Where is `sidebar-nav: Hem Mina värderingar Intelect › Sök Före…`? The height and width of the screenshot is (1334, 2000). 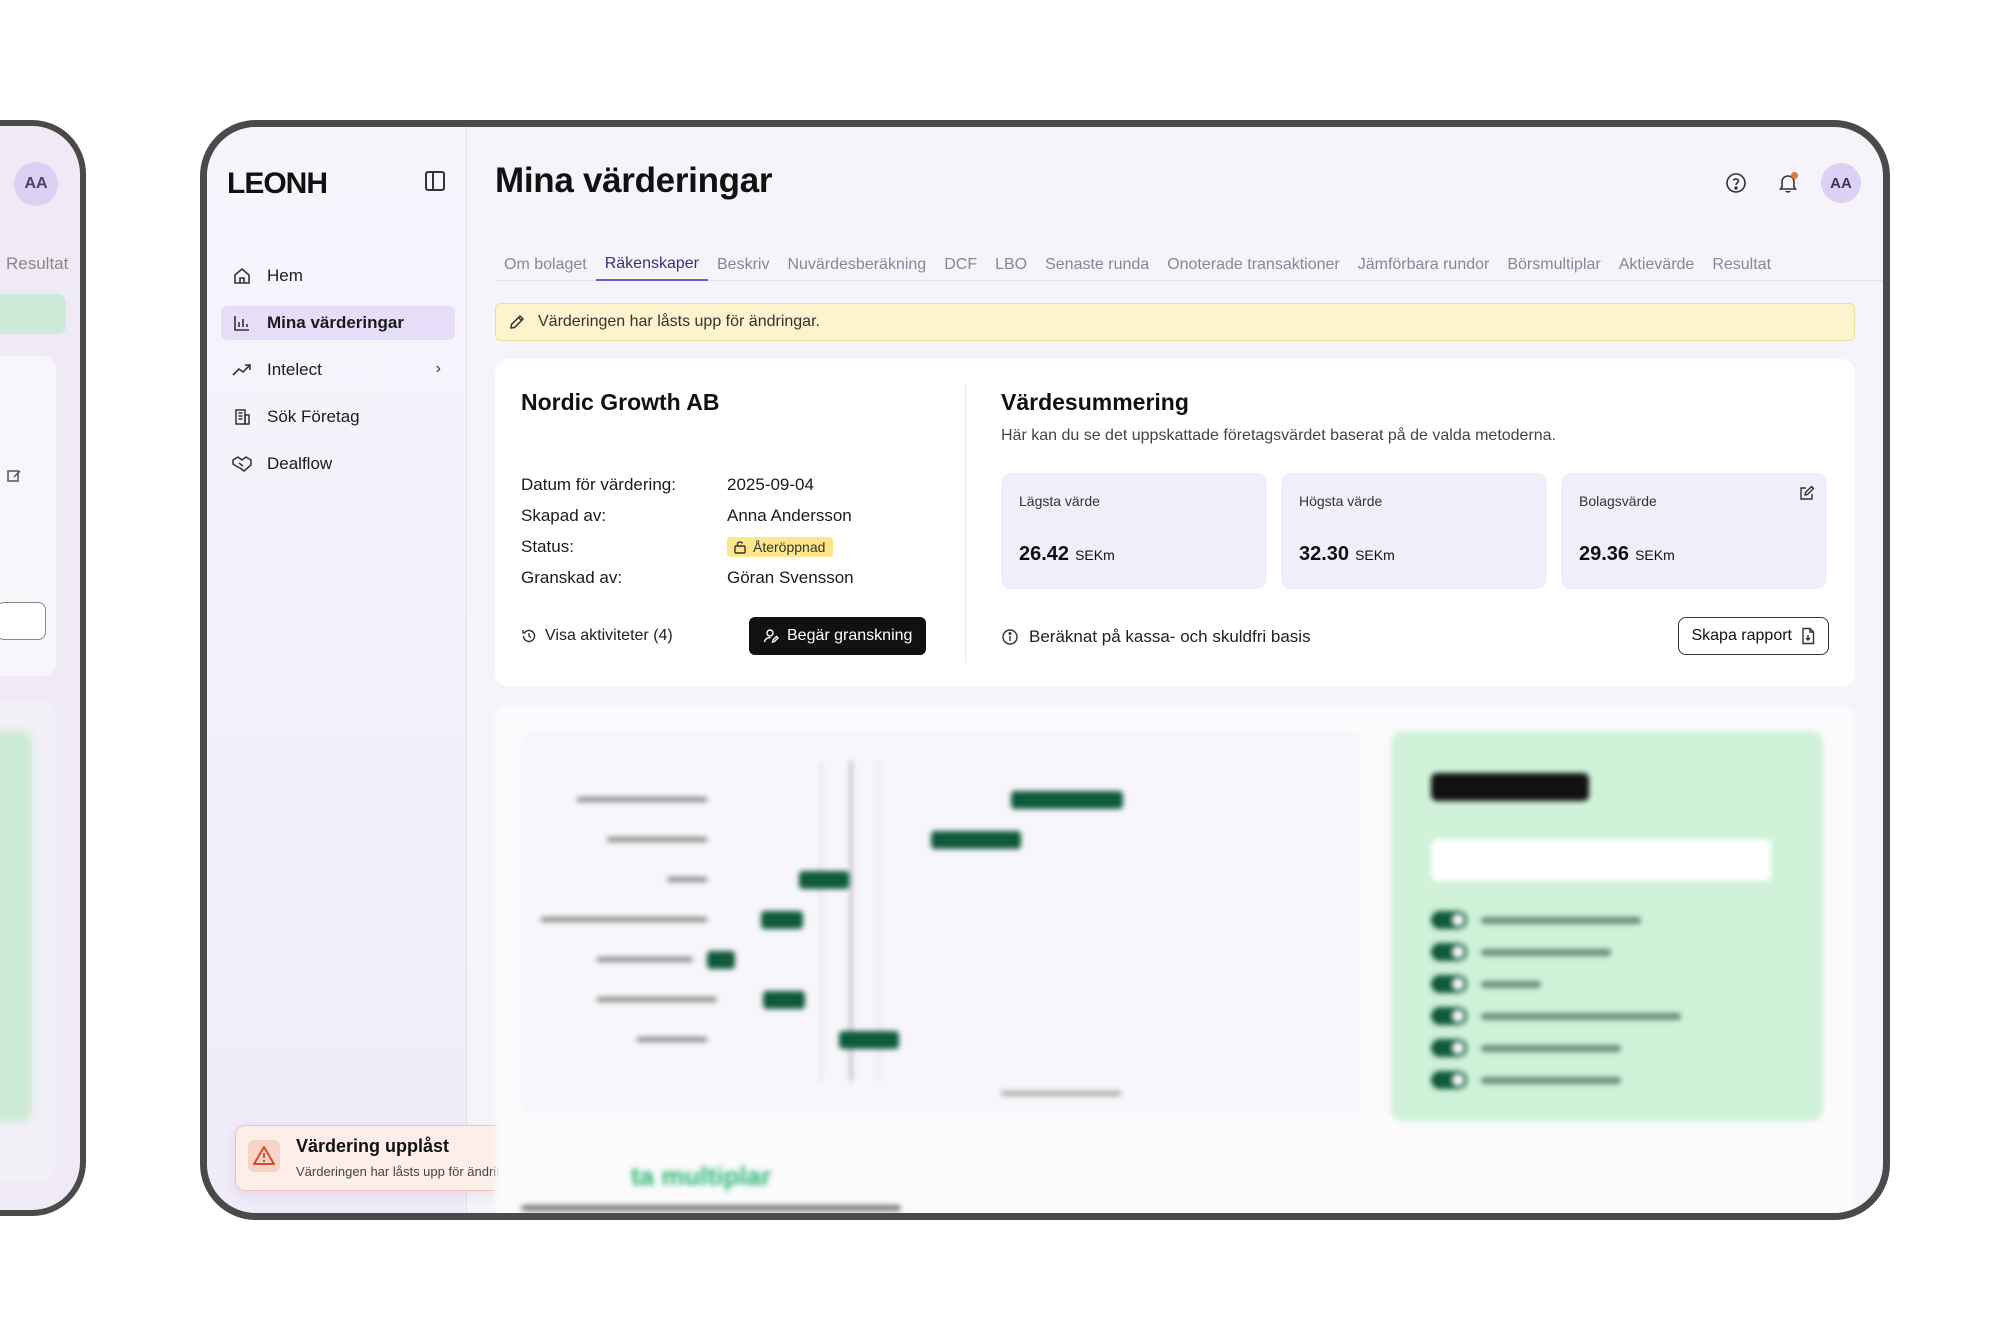 sidebar-nav: Hem Mina värderingar Intelect › Sök Före… is located at coordinates (338, 376).